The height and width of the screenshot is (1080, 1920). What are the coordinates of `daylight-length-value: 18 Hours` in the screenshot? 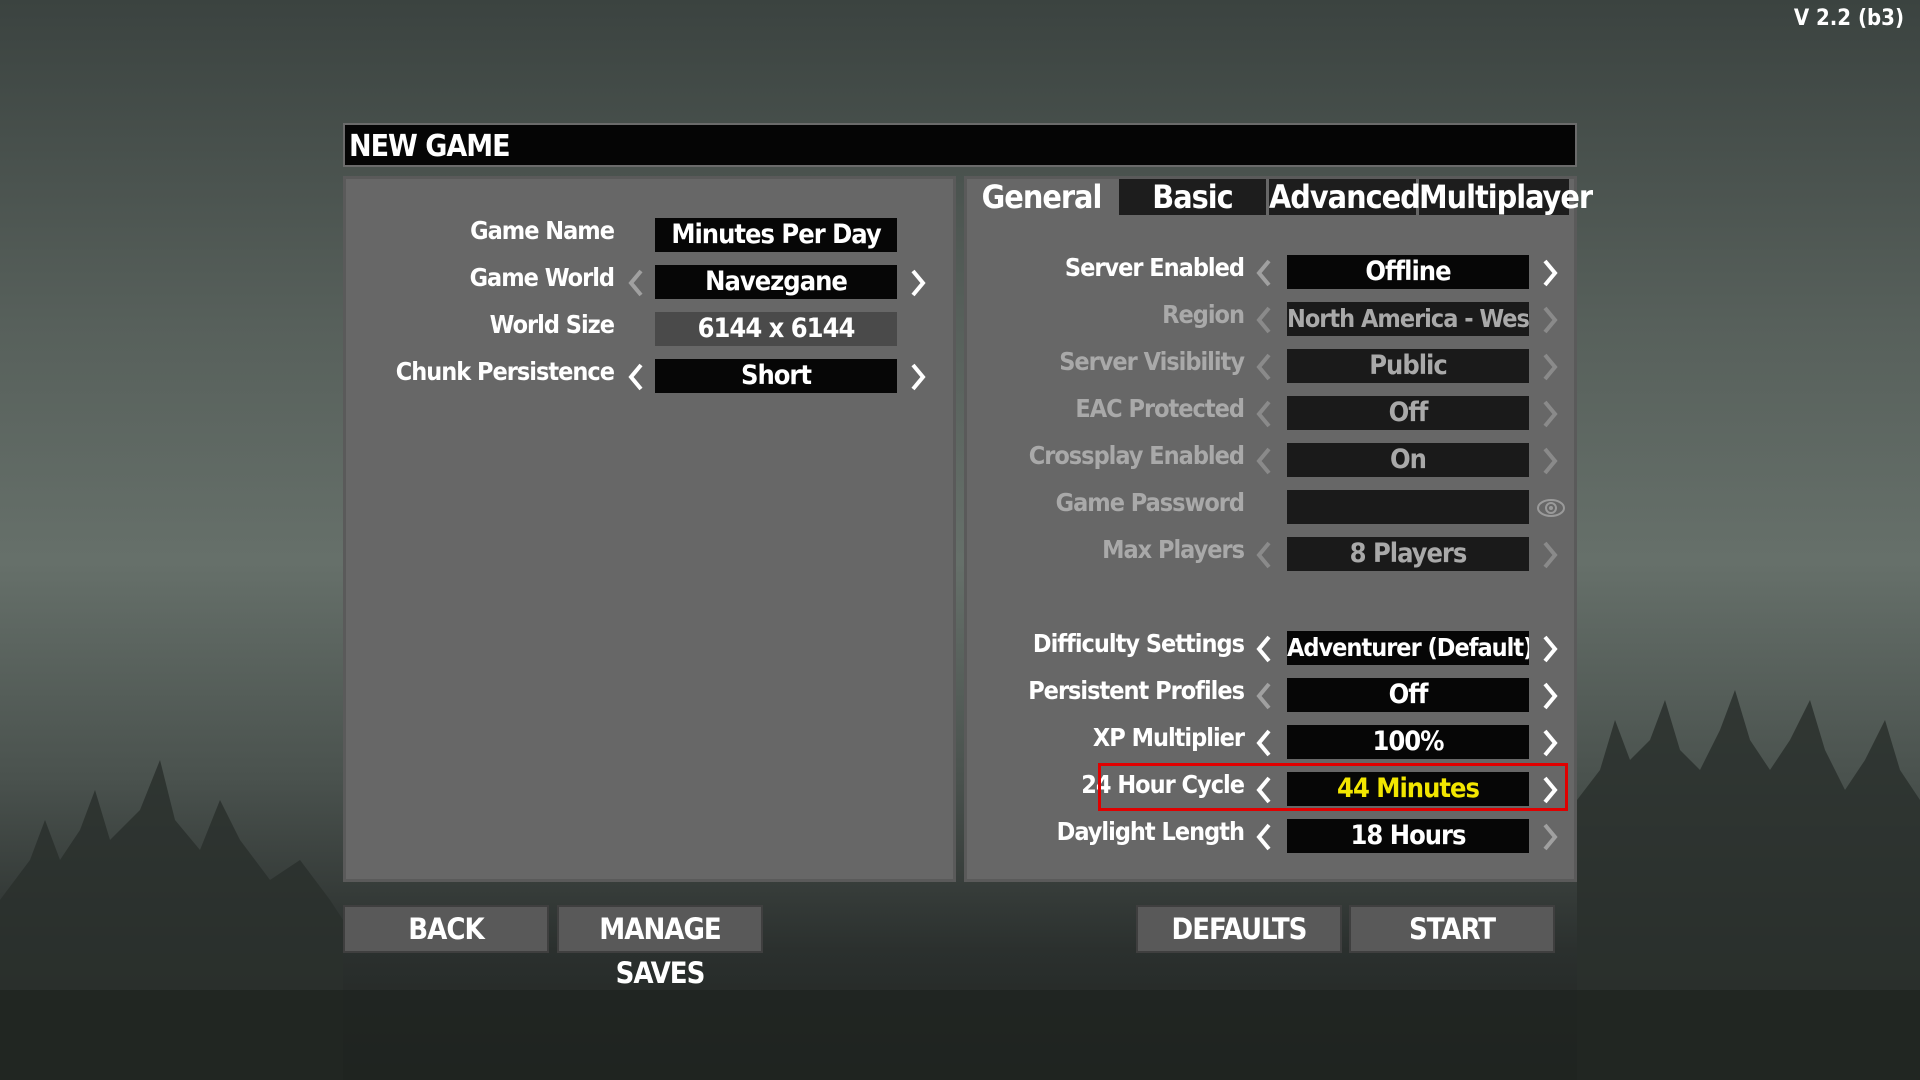 It's located at (1408, 836).